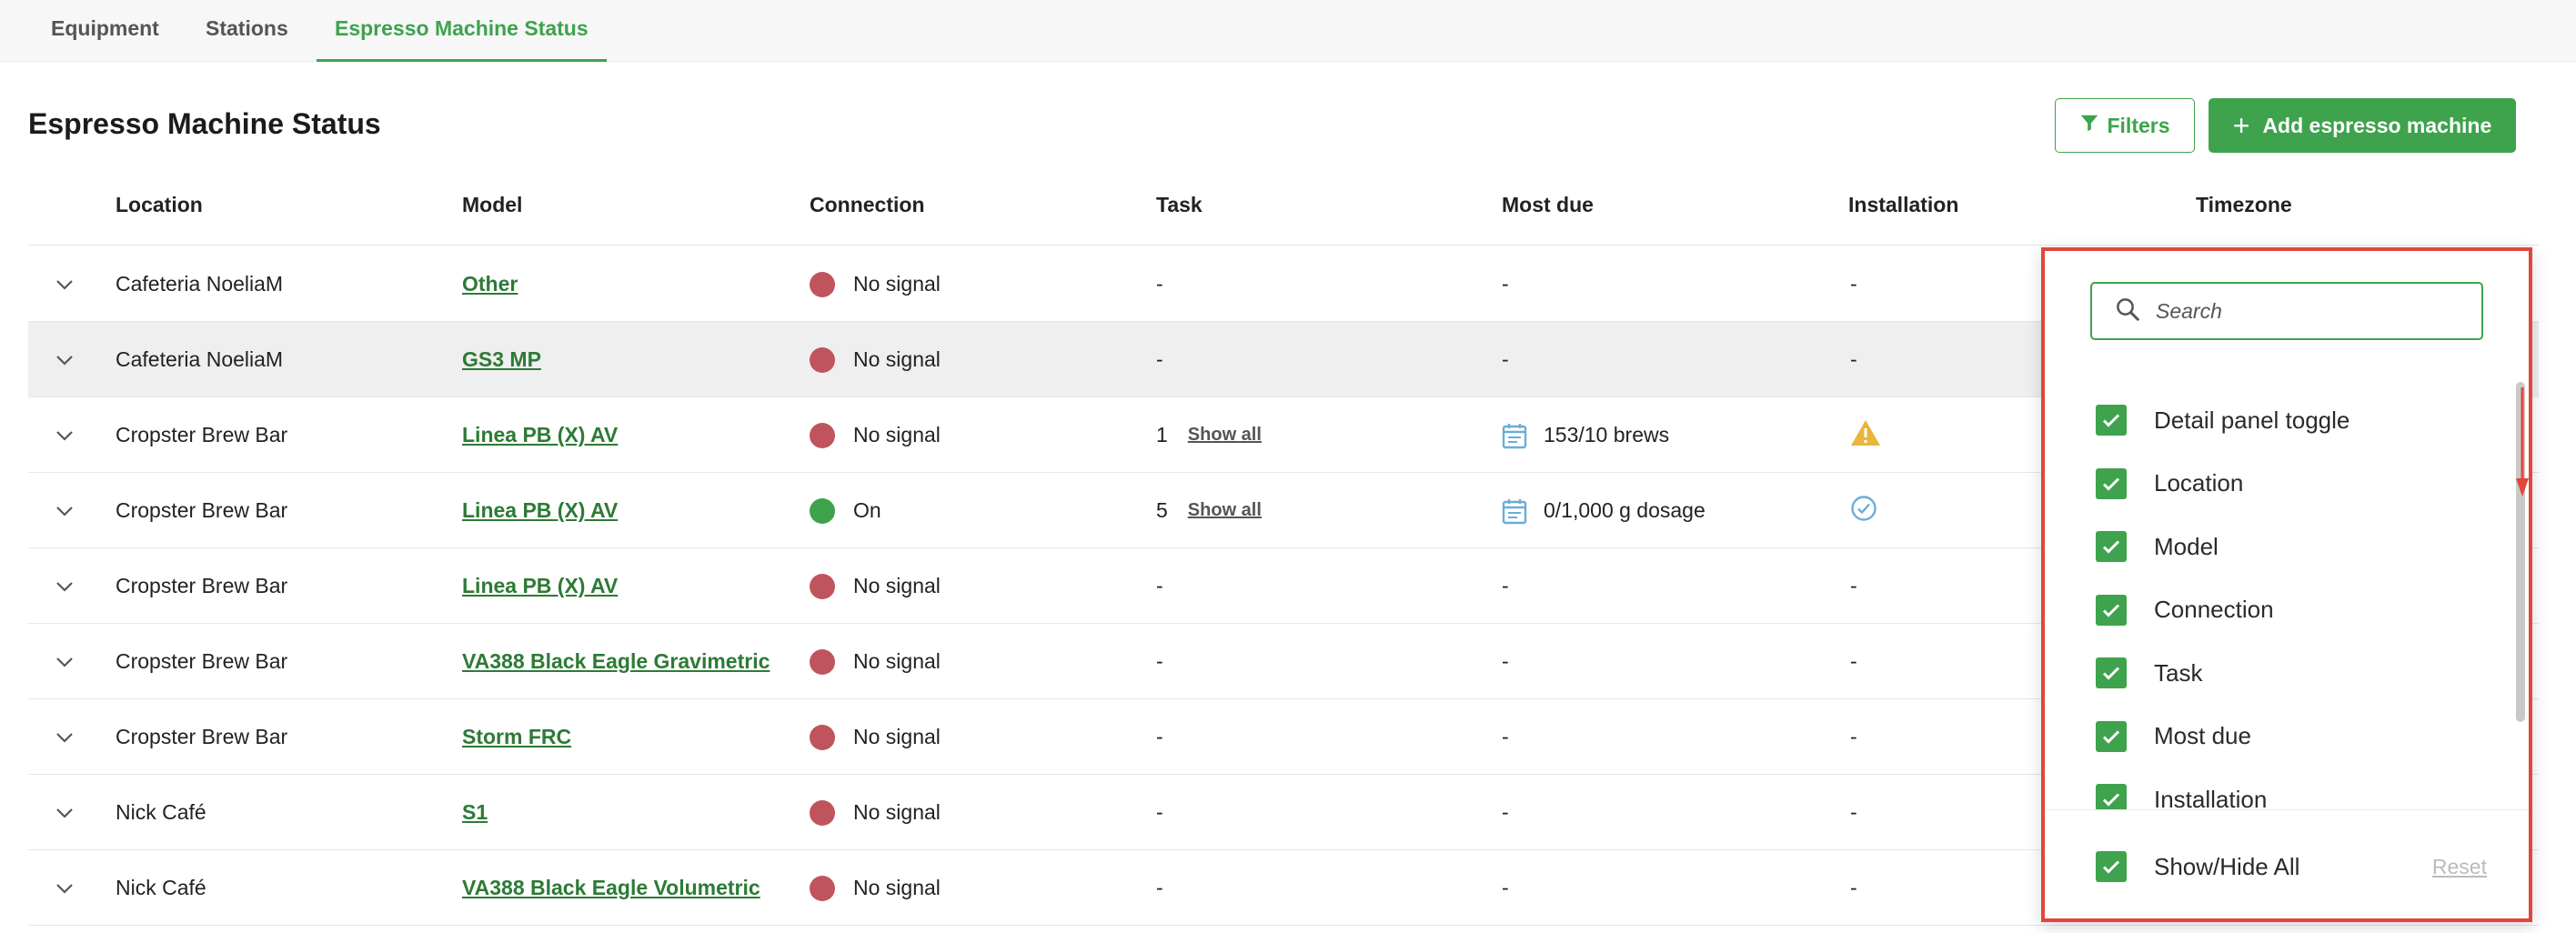  Describe the element at coordinates (516, 737) in the screenshot. I see `model-link: Storm FRC` at that location.